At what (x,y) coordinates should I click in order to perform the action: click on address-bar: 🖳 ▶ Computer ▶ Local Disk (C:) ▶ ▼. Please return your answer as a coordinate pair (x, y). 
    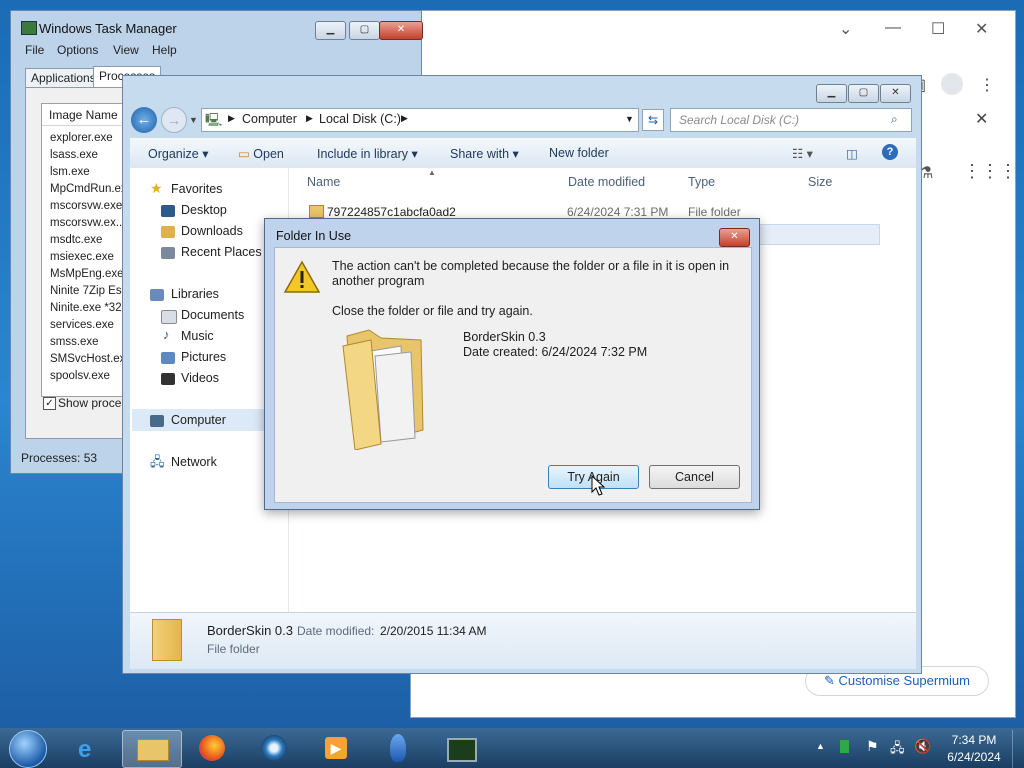
    Looking at the image, I should click on (420, 120).